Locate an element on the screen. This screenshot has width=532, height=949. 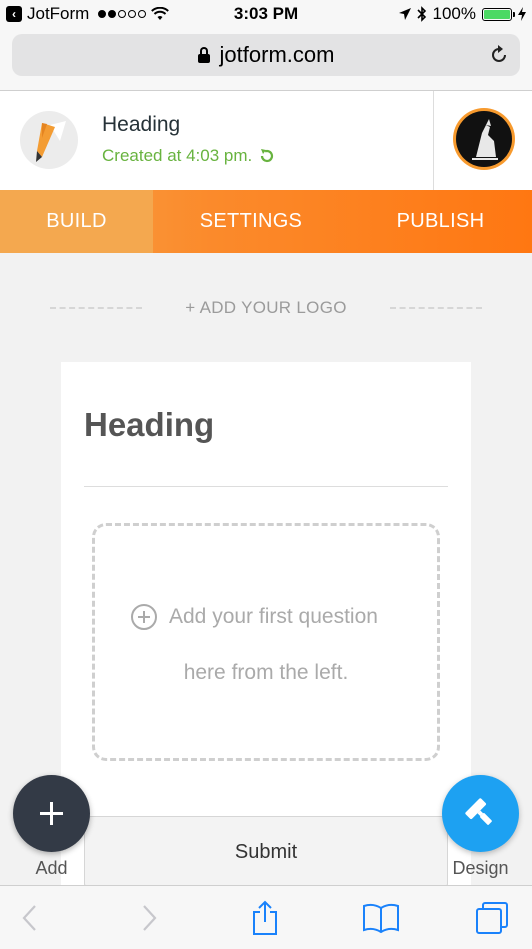
browser-address-area: jotform.com is located at coordinates (266, 60).